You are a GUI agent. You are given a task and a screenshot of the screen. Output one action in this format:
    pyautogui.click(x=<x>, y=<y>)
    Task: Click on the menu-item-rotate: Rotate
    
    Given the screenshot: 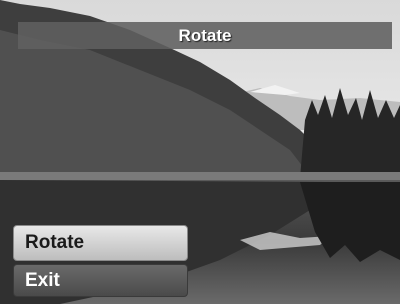 What is the action you would take?
    pyautogui.click(x=100, y=243)
    